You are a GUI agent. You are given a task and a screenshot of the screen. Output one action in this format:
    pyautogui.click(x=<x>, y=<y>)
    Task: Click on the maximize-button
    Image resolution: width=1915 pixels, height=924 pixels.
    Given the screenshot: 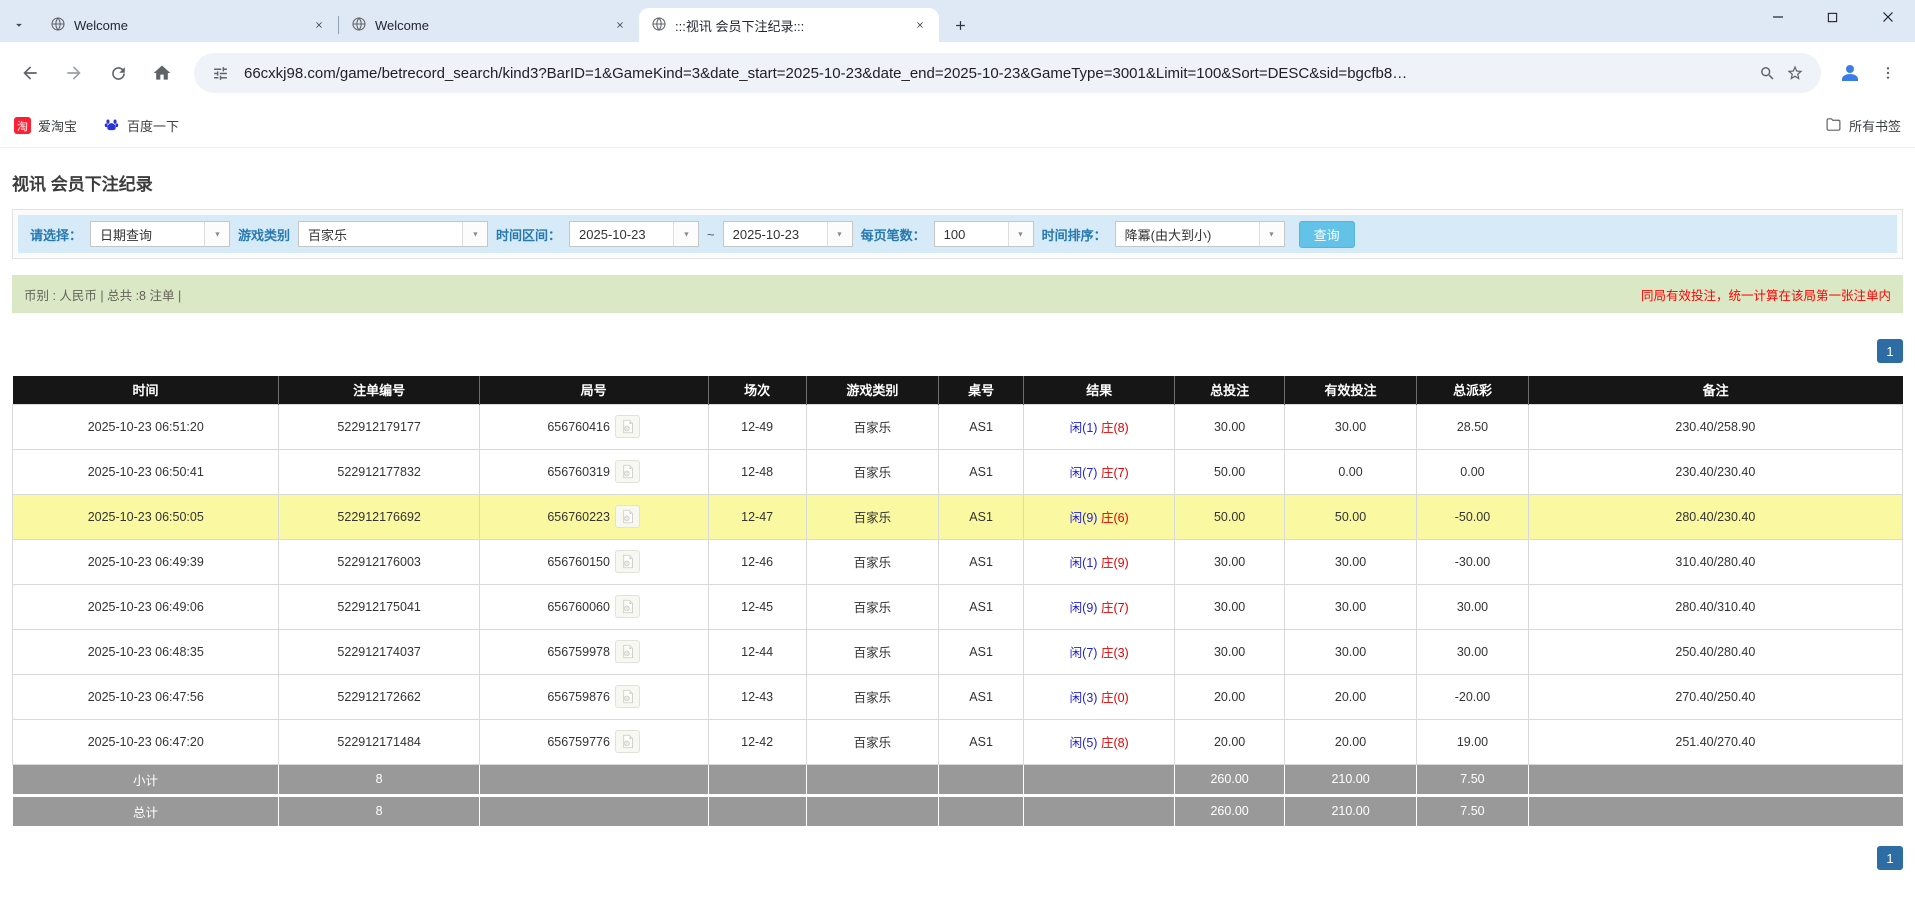 What is the action you would take?
    pyautogui.click(x=1832, y=17)
    